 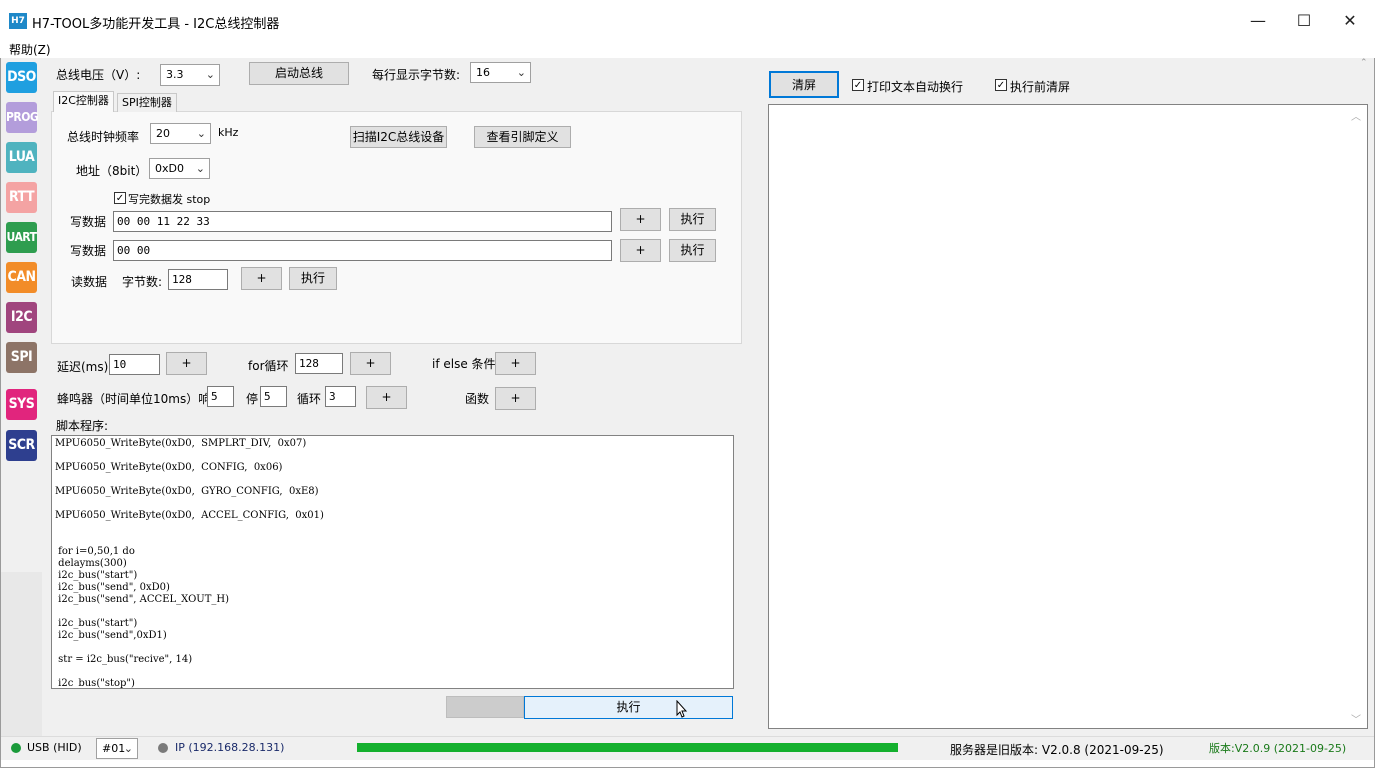 I want to click on delay-label: 延迟(ms), so click(x=83, y=367).